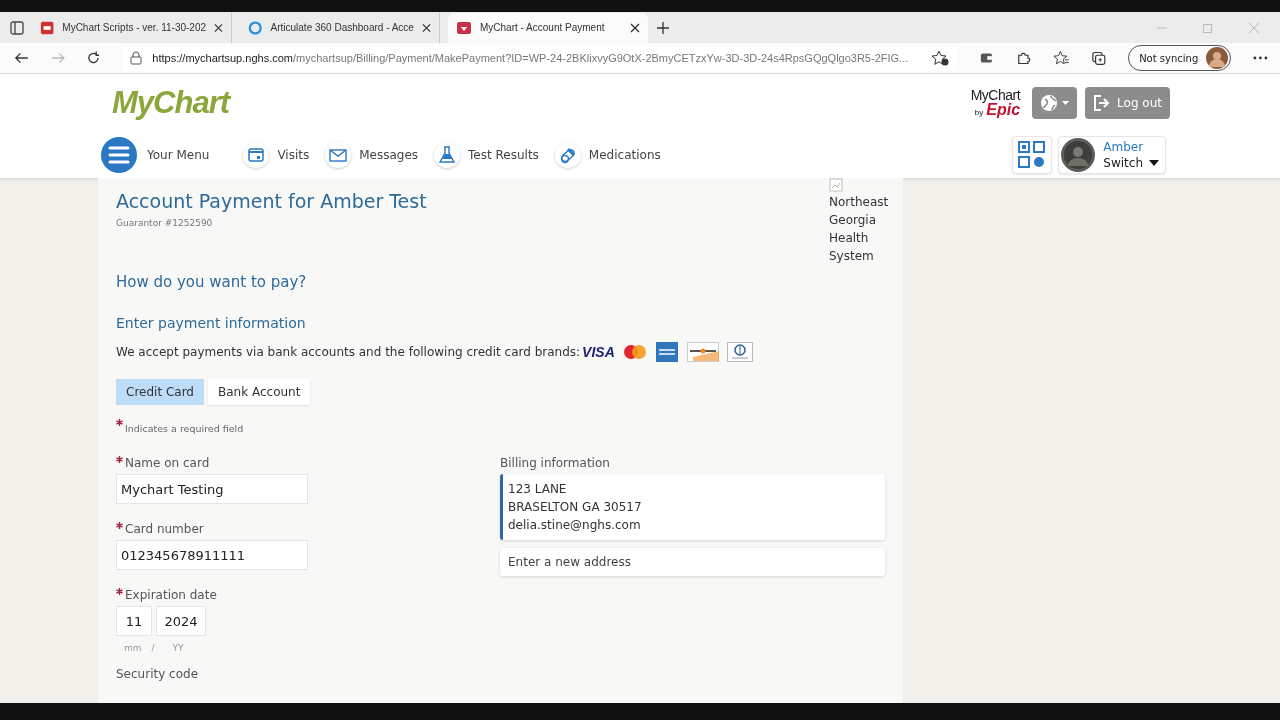 The image size is (1280, 720). I want to click on payment-method-tab: Bank Account, so click(259, 392).